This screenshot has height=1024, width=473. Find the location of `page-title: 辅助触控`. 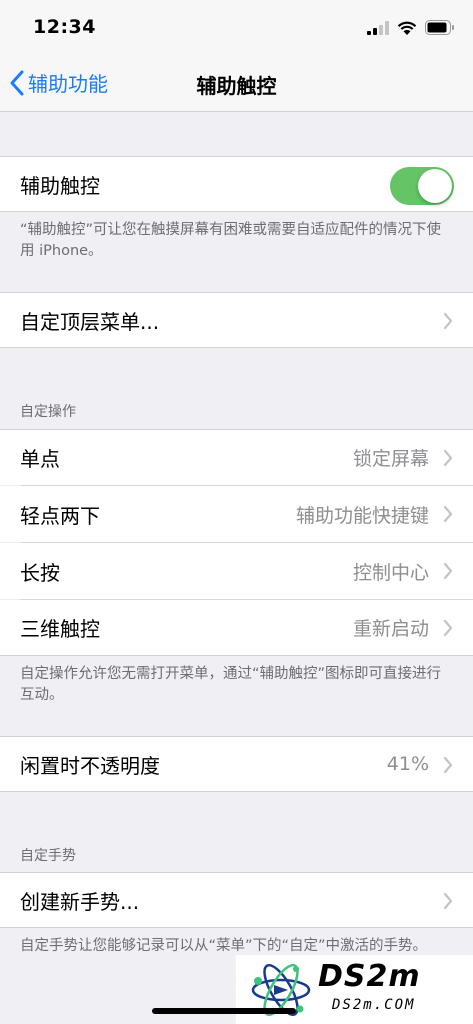

page-title: 辅助触控 is located at coordinates (236, 86).